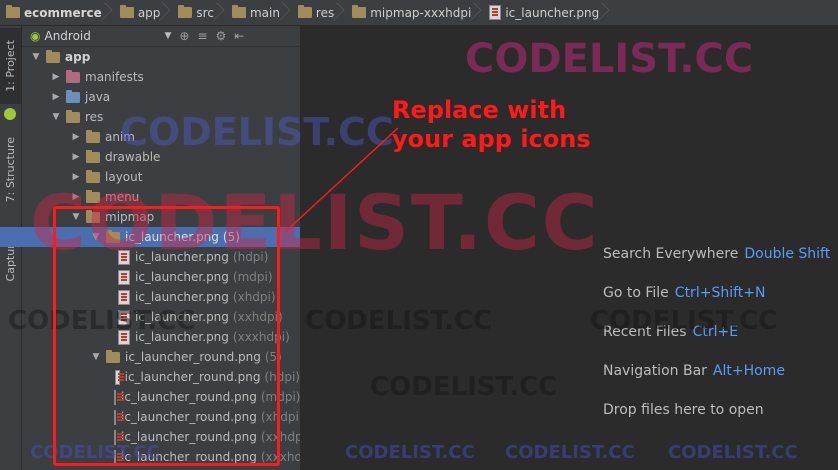 The width and height of the screenshot is (838, 470). I want to click on annotation-text: Replace with your app icons, so click(491, 125).